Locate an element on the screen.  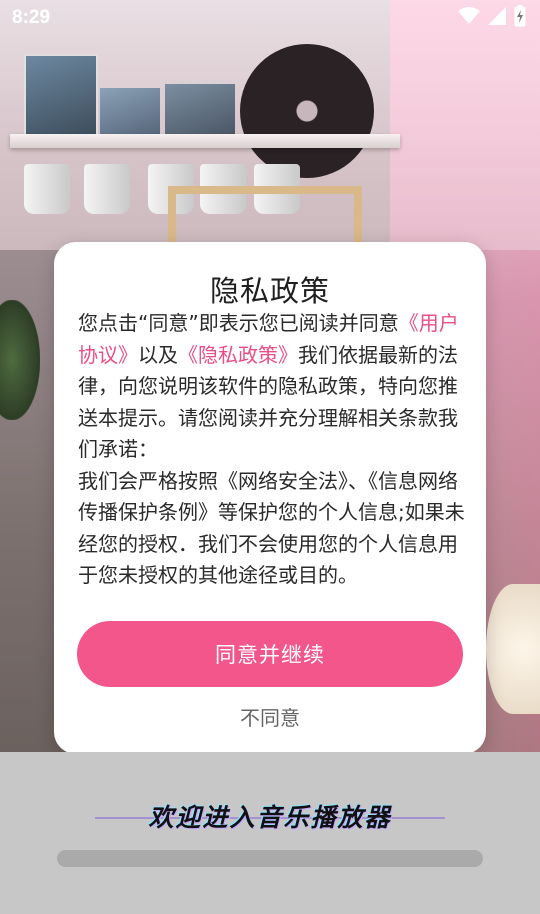
signal-icon is located at coordinates (497, 18).